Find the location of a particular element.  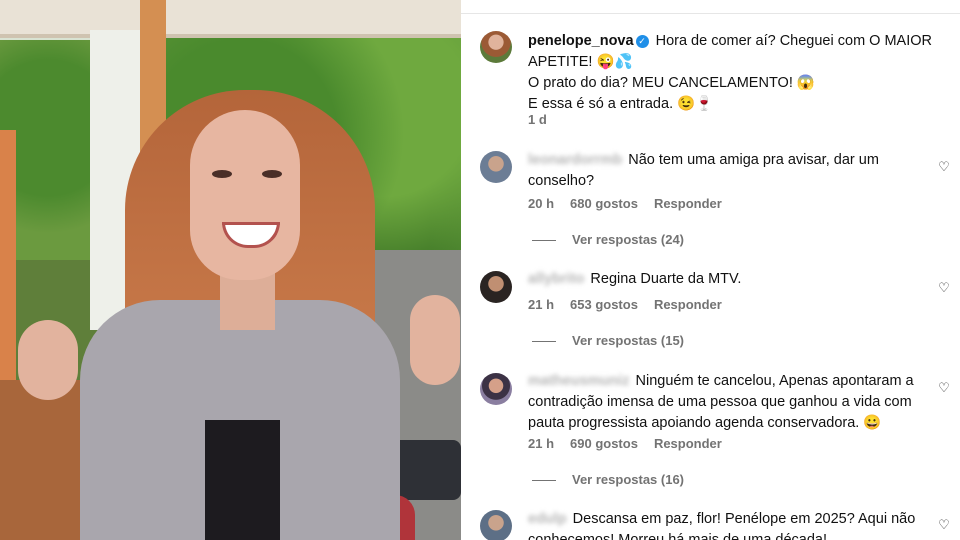

comment-meta: 21 h 690 gostos Responder is located at coordinates (633, 443).